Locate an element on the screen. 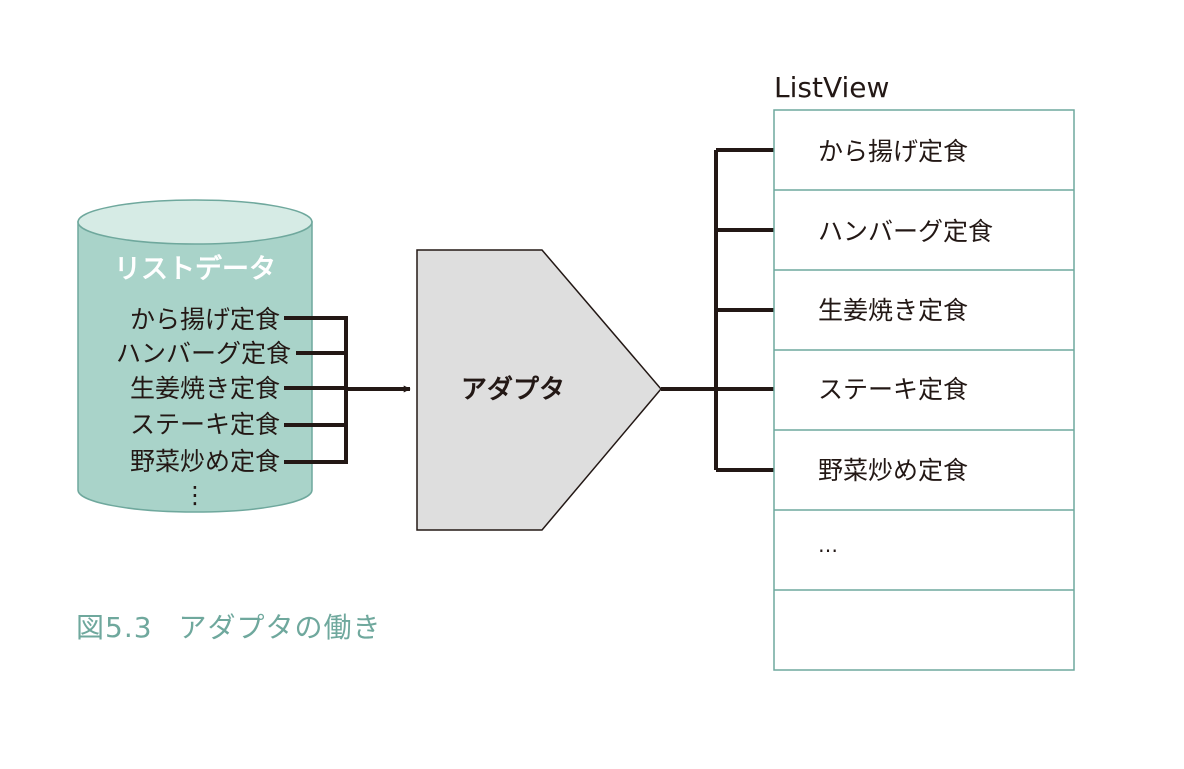 This screenshot has height=769, width=1184. source-item-2: ハンバーグ定食 is located at coordinates (203, 353).